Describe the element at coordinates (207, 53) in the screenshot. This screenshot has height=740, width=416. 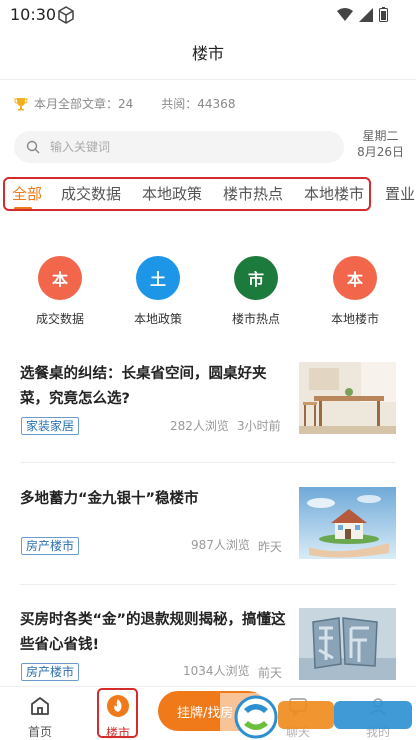
I see `page-title: 楼市` at that location.